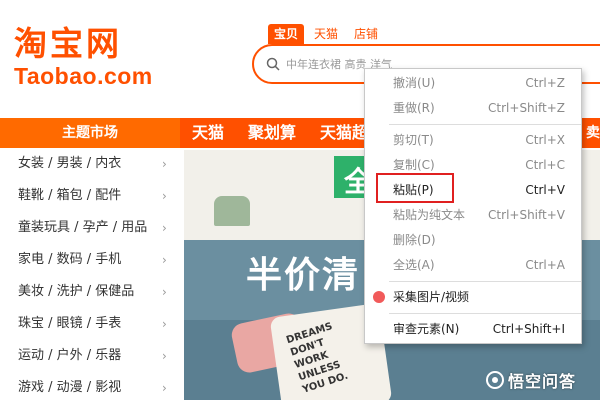 This screenshot has height=400, width=600. I want to click on logo-chinese: 淘宝网, so click(68, 43).